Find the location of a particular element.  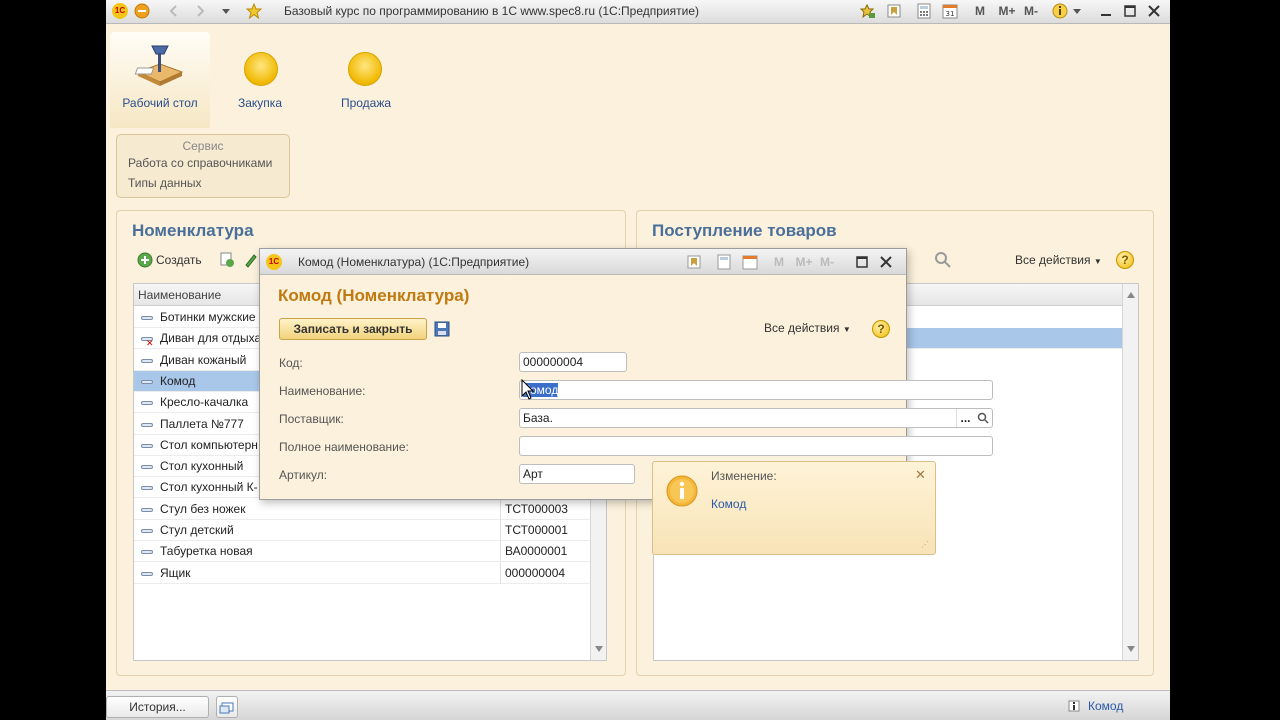

code-label: Код: is located at coordinates (291, 363).